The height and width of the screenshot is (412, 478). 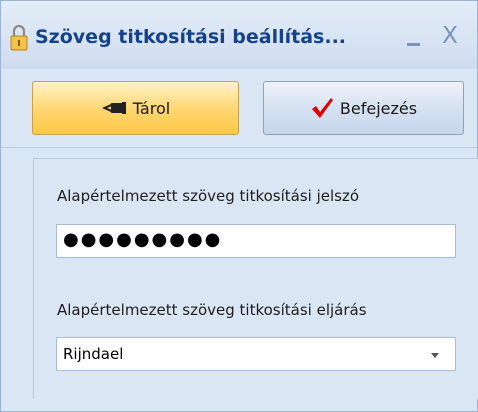 I want to click on pointing-hand-icon, so click(x=113, y=108).